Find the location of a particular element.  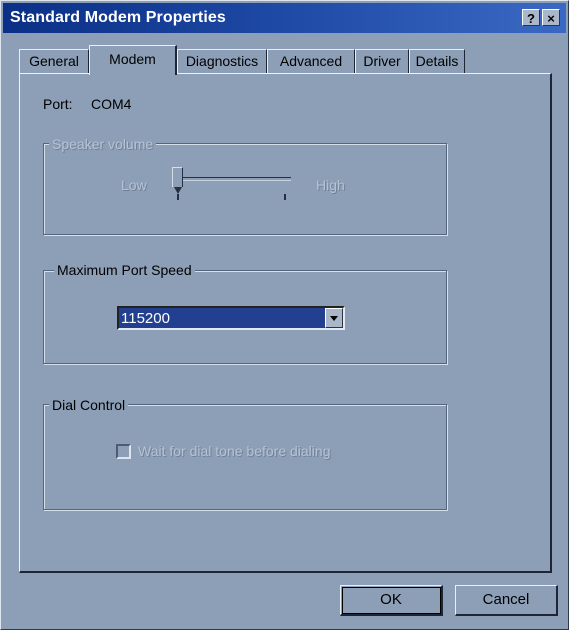

tab-general: General is located at coordinates (54, 61).